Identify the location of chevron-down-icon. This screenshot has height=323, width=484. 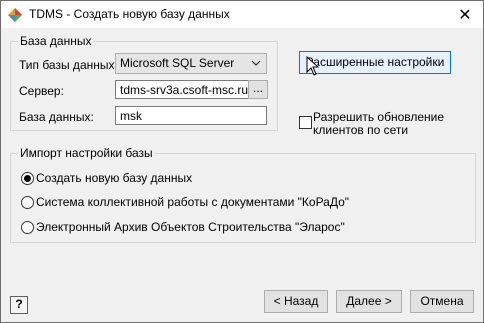
(256, 63).